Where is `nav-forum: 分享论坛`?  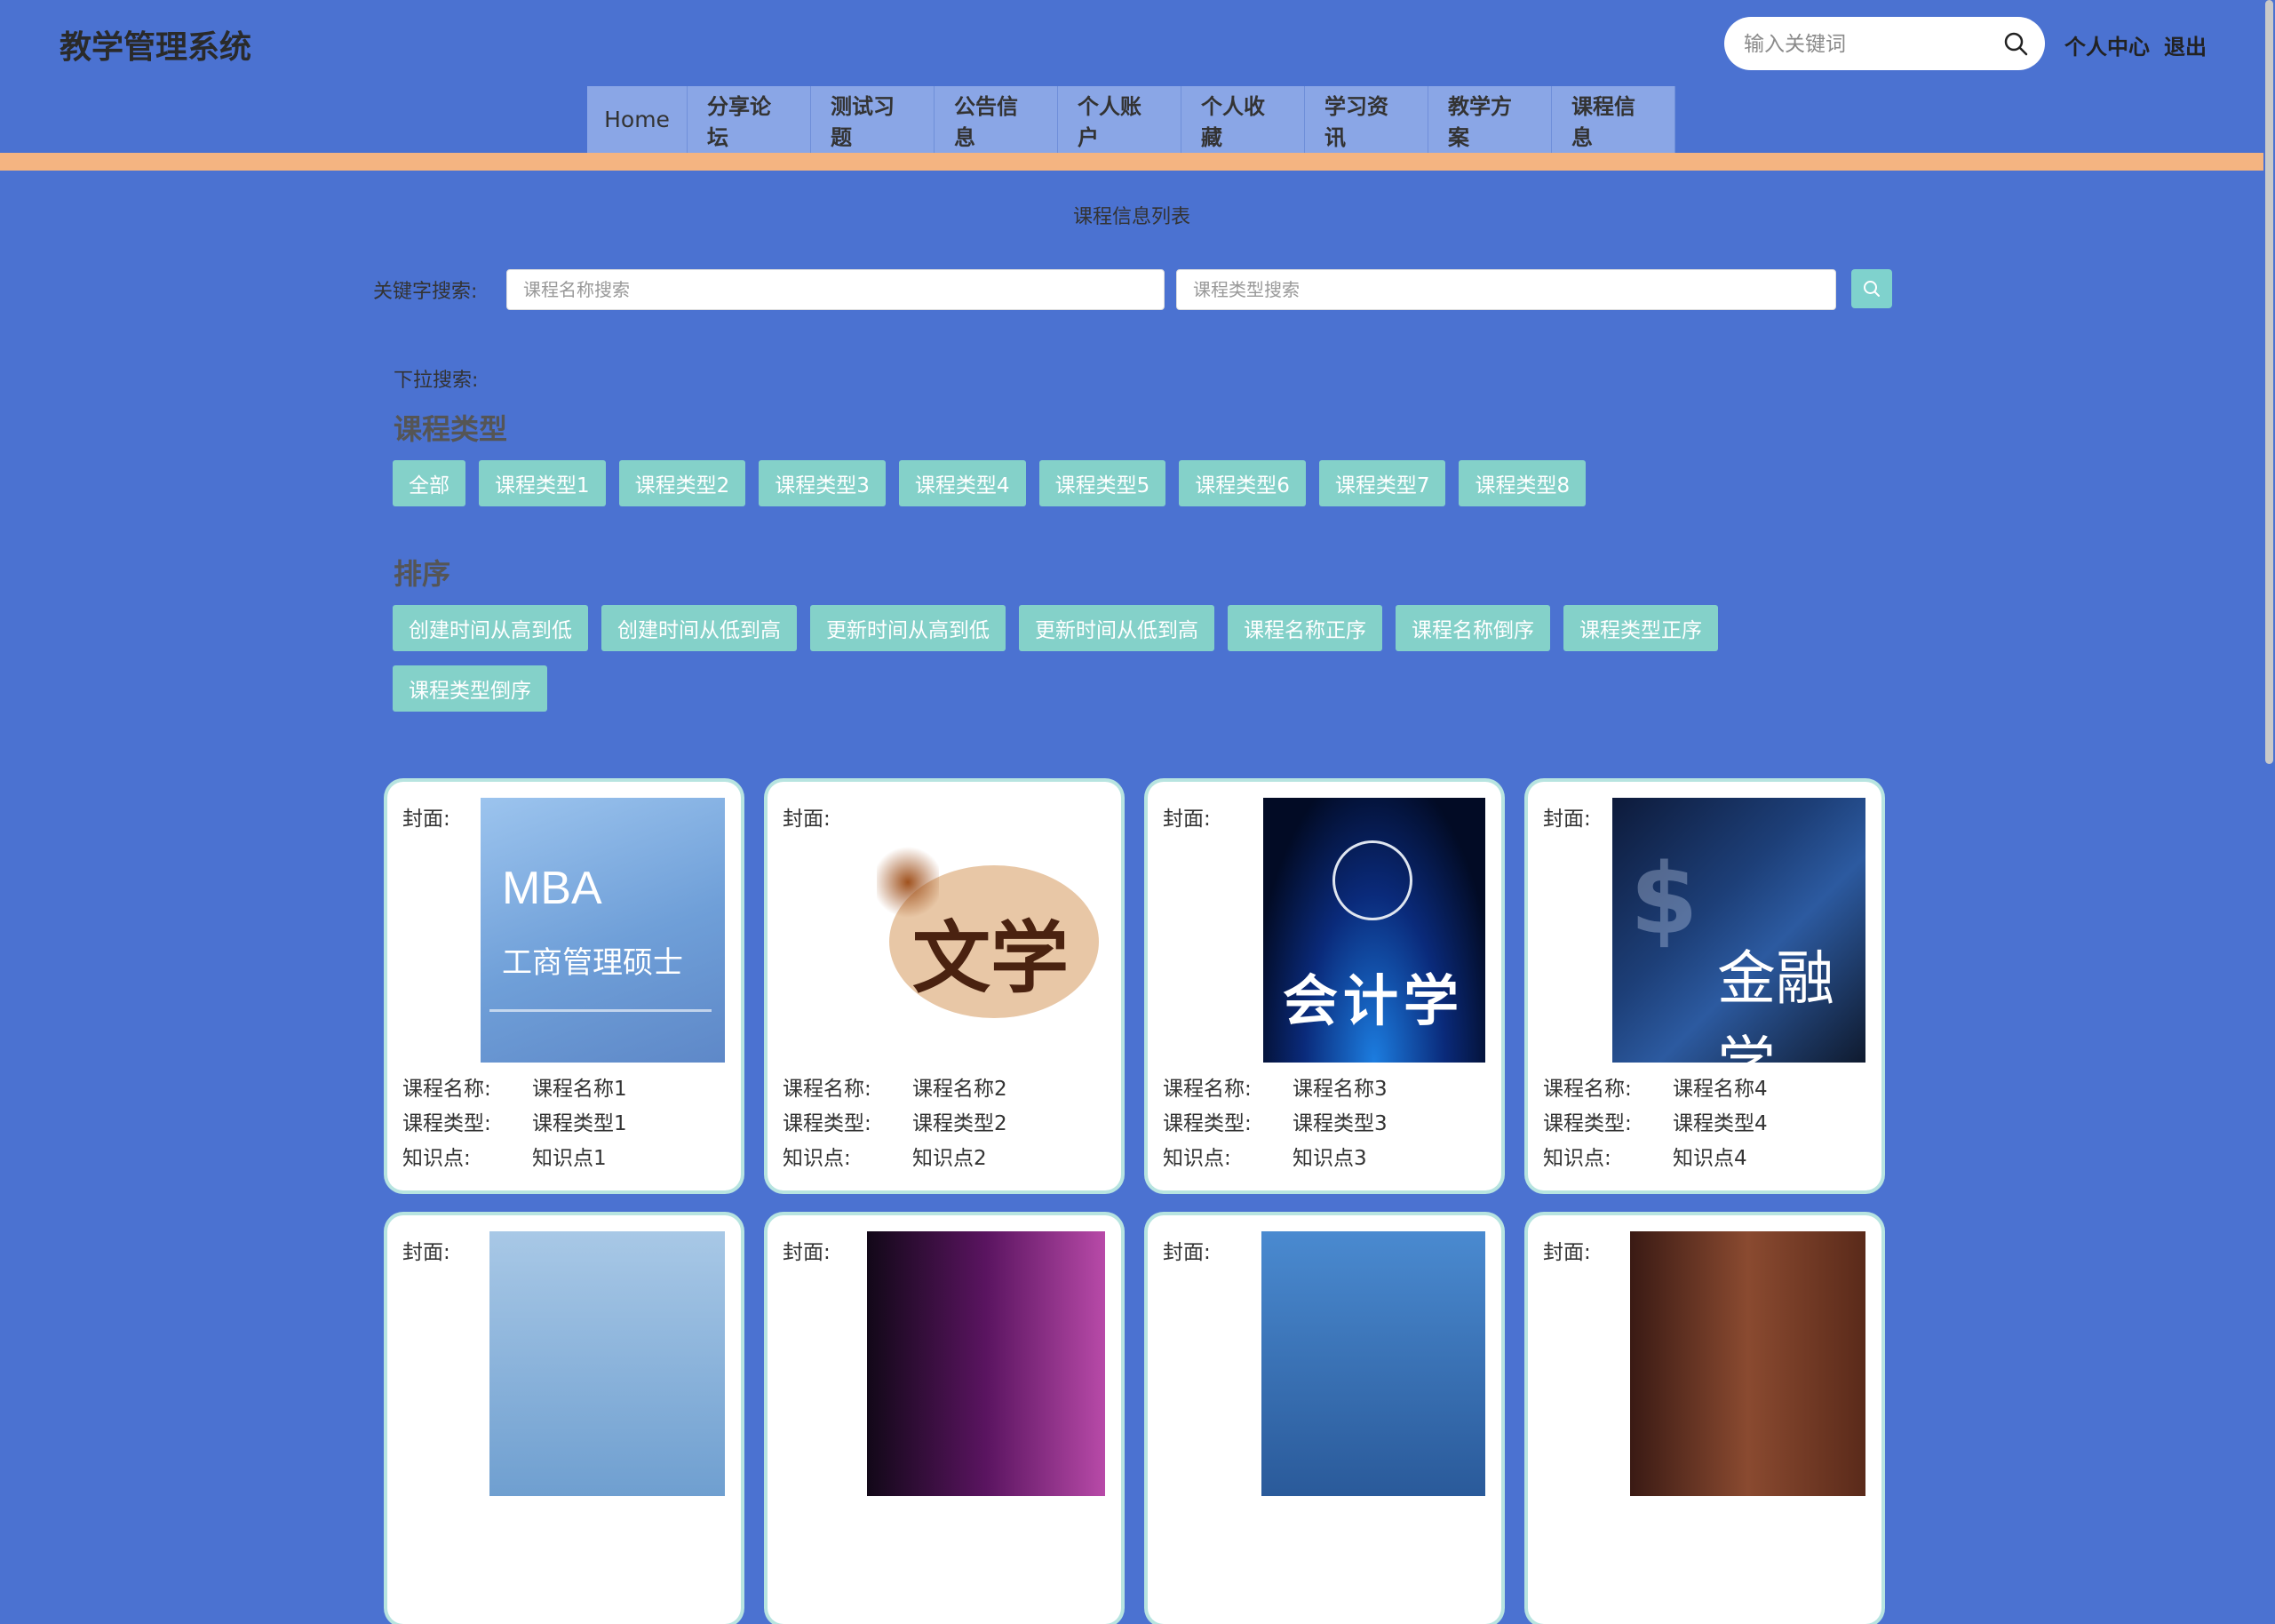 nav-forum: 分享论坛 is located at coordinates (749, 119).